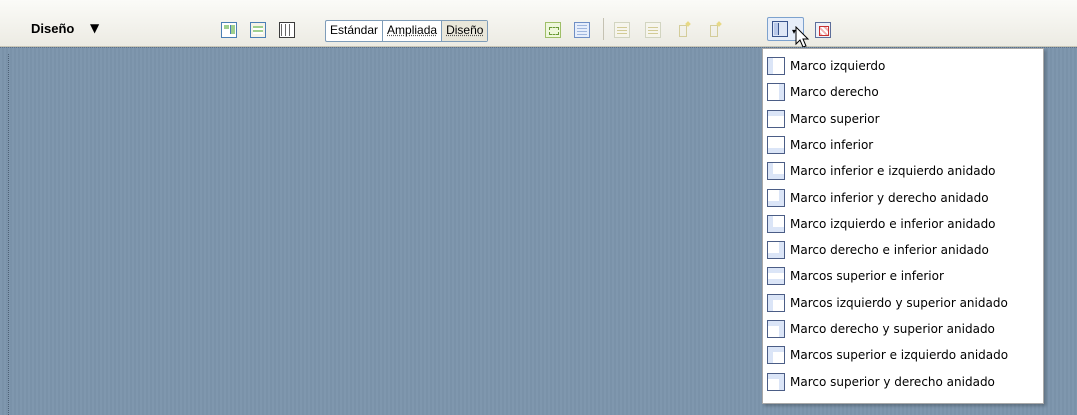  I want to click on frame-top-icon, so click(776, 118).